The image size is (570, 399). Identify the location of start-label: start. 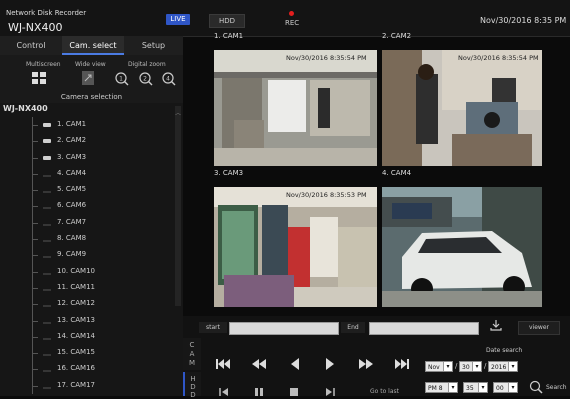
(213, 327).